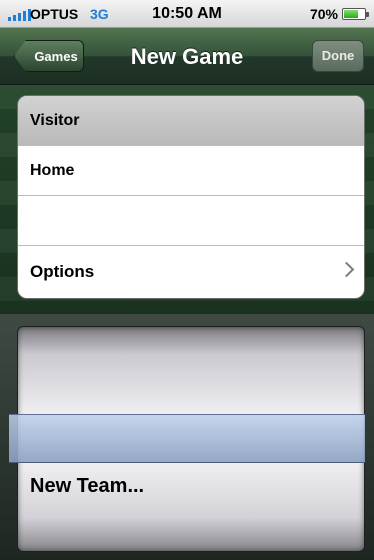  I want to click on battery-icon, so click(355, 14).